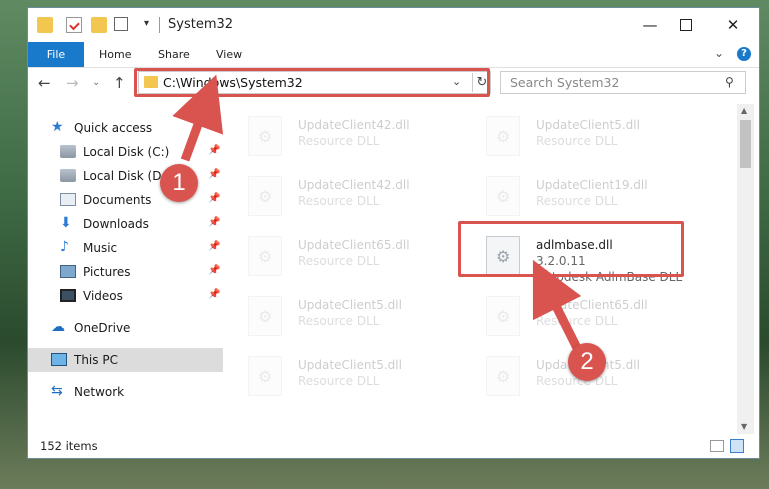 The width and height of the screenshot is (769, 489). Describe the element at coordinates (744, 54) in the screenshot. I see `help-icon: ?` at that location.